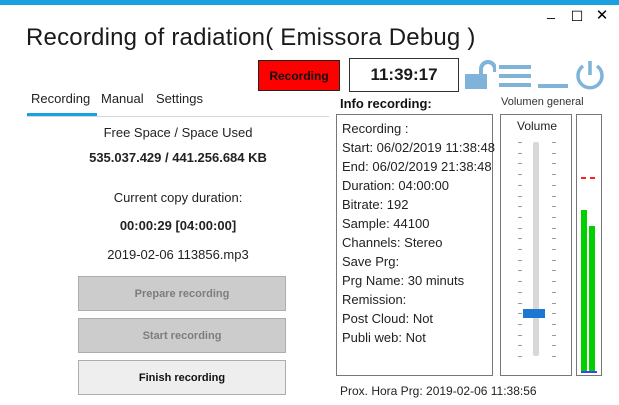 This screenshot has height=405, width=619. I want to click on level-meter-peak-right, so click(592, 178).